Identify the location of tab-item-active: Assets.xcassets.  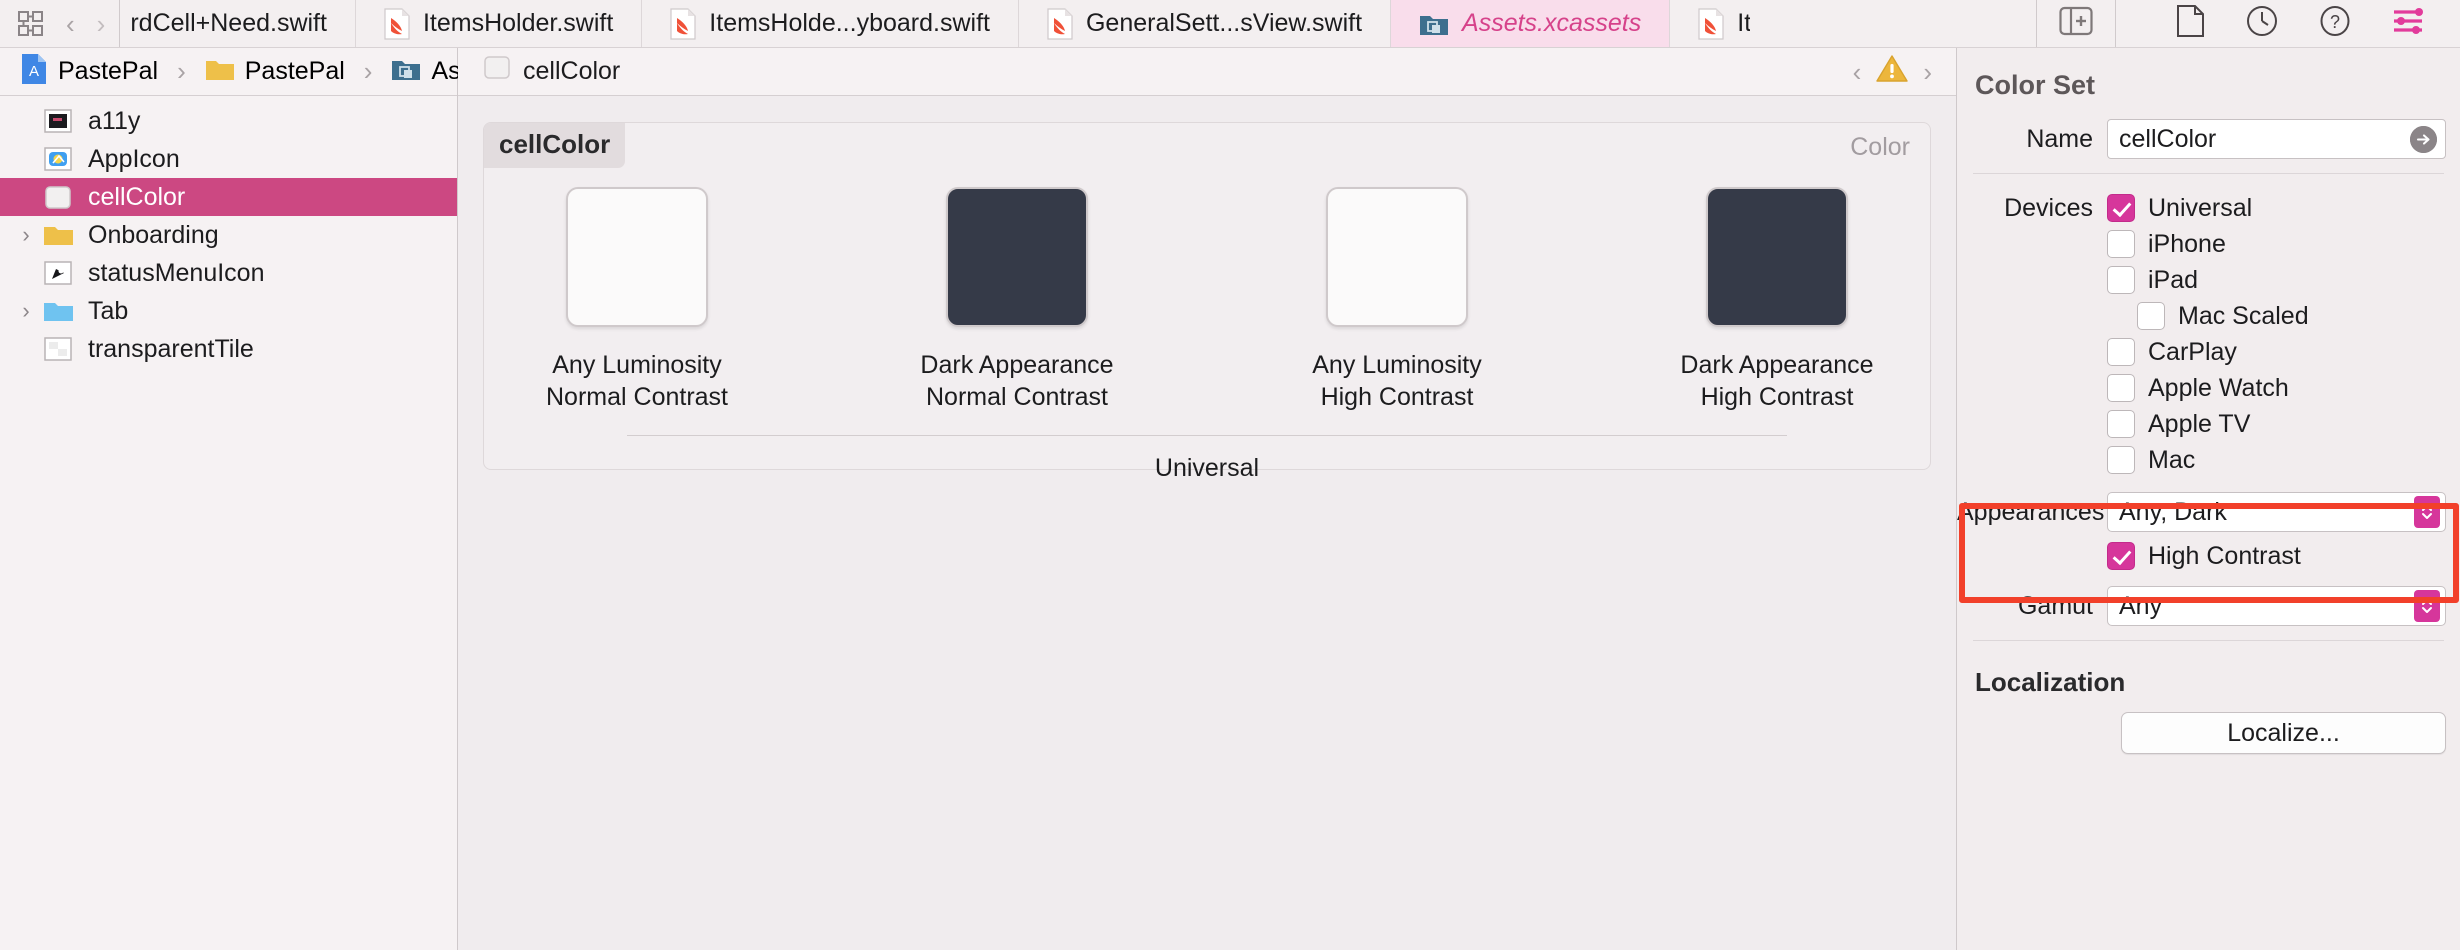
(1531, 23).